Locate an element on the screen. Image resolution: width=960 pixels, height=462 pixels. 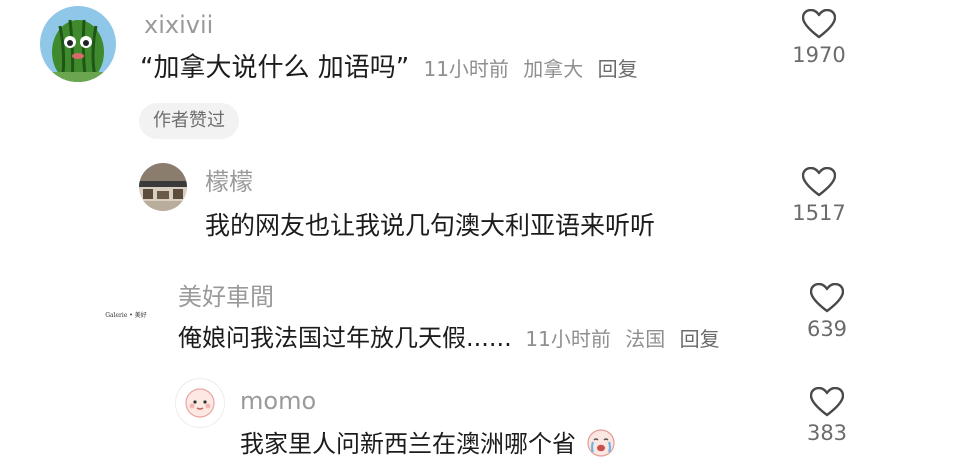
watermelon-avatar-icon is located at coordinates (78, 44).